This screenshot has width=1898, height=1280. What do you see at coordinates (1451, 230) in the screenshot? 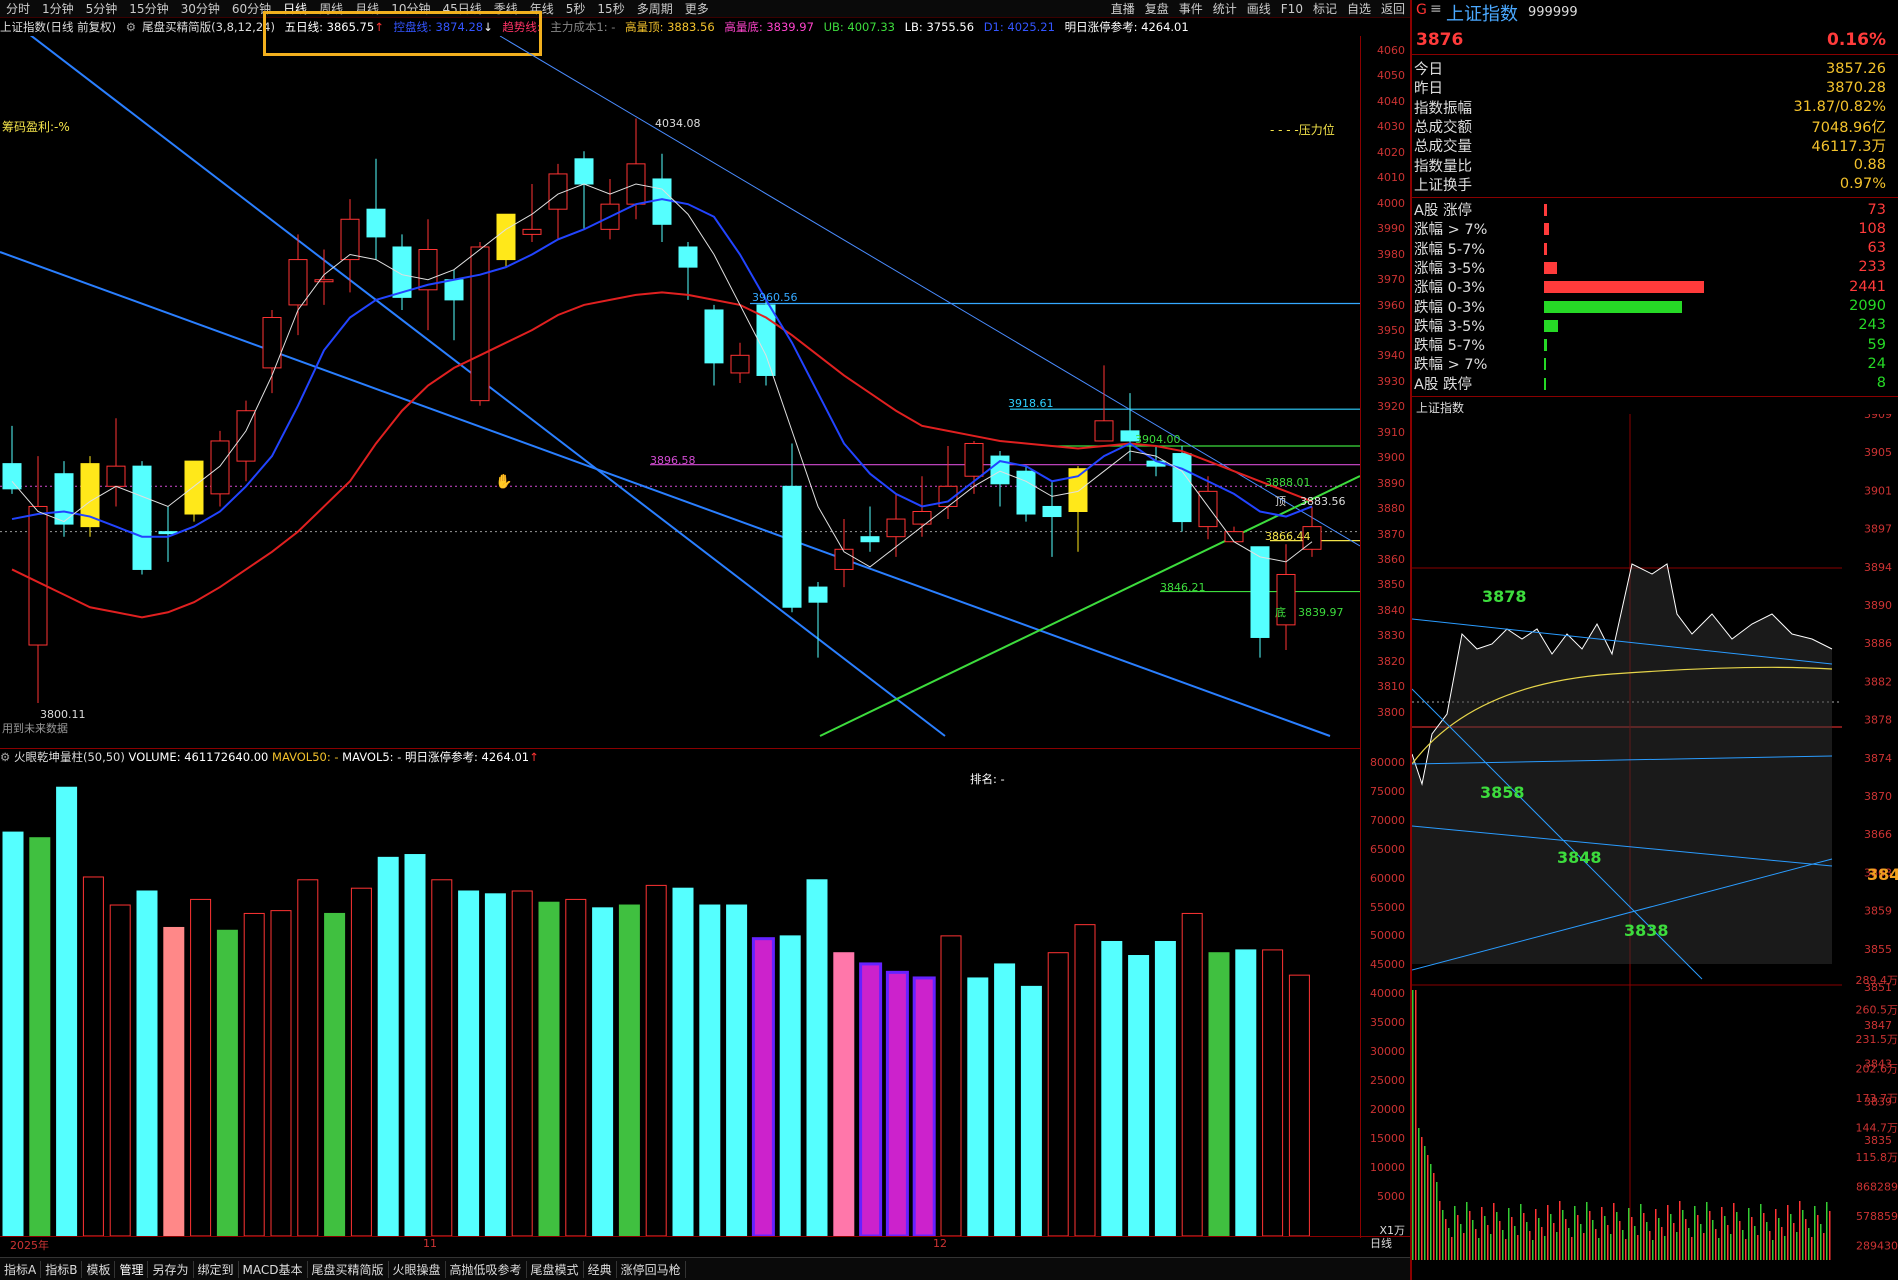
I see `breadth-label: 涨幅 > 7%` at bounding box center [1451, 230].